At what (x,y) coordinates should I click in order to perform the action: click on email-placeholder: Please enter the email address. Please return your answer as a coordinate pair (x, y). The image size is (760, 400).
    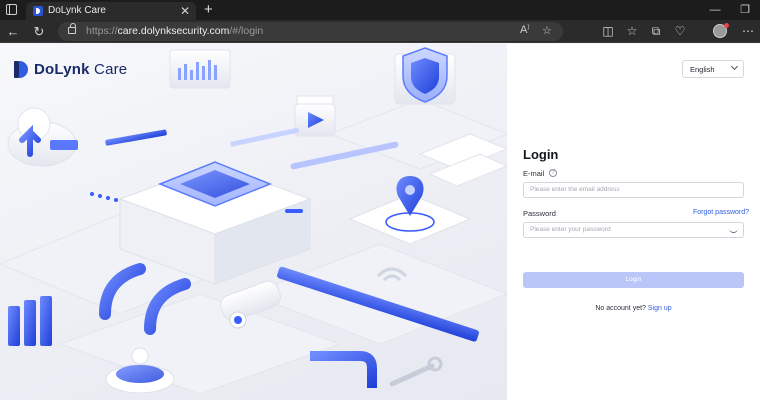
    Looking at the image, I should click on (575, 189).